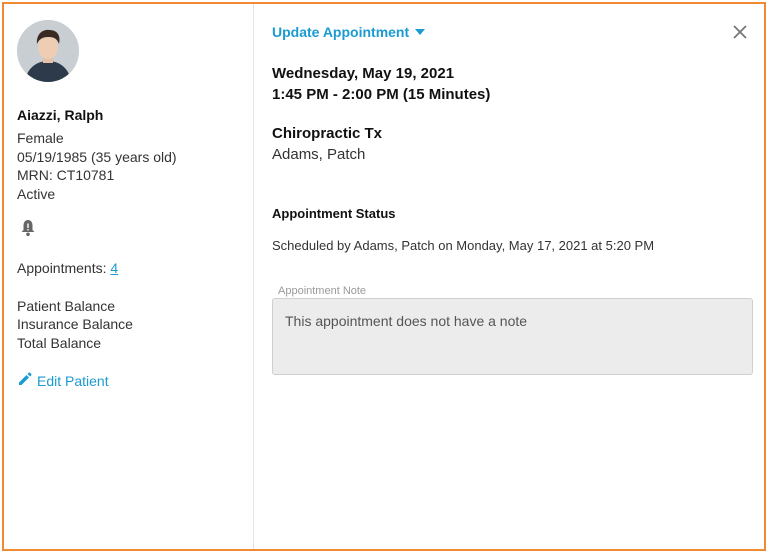  Describe the element at coordinates (114, 268) in the screenshot. I see `appointments-count-link: 4` at that location.